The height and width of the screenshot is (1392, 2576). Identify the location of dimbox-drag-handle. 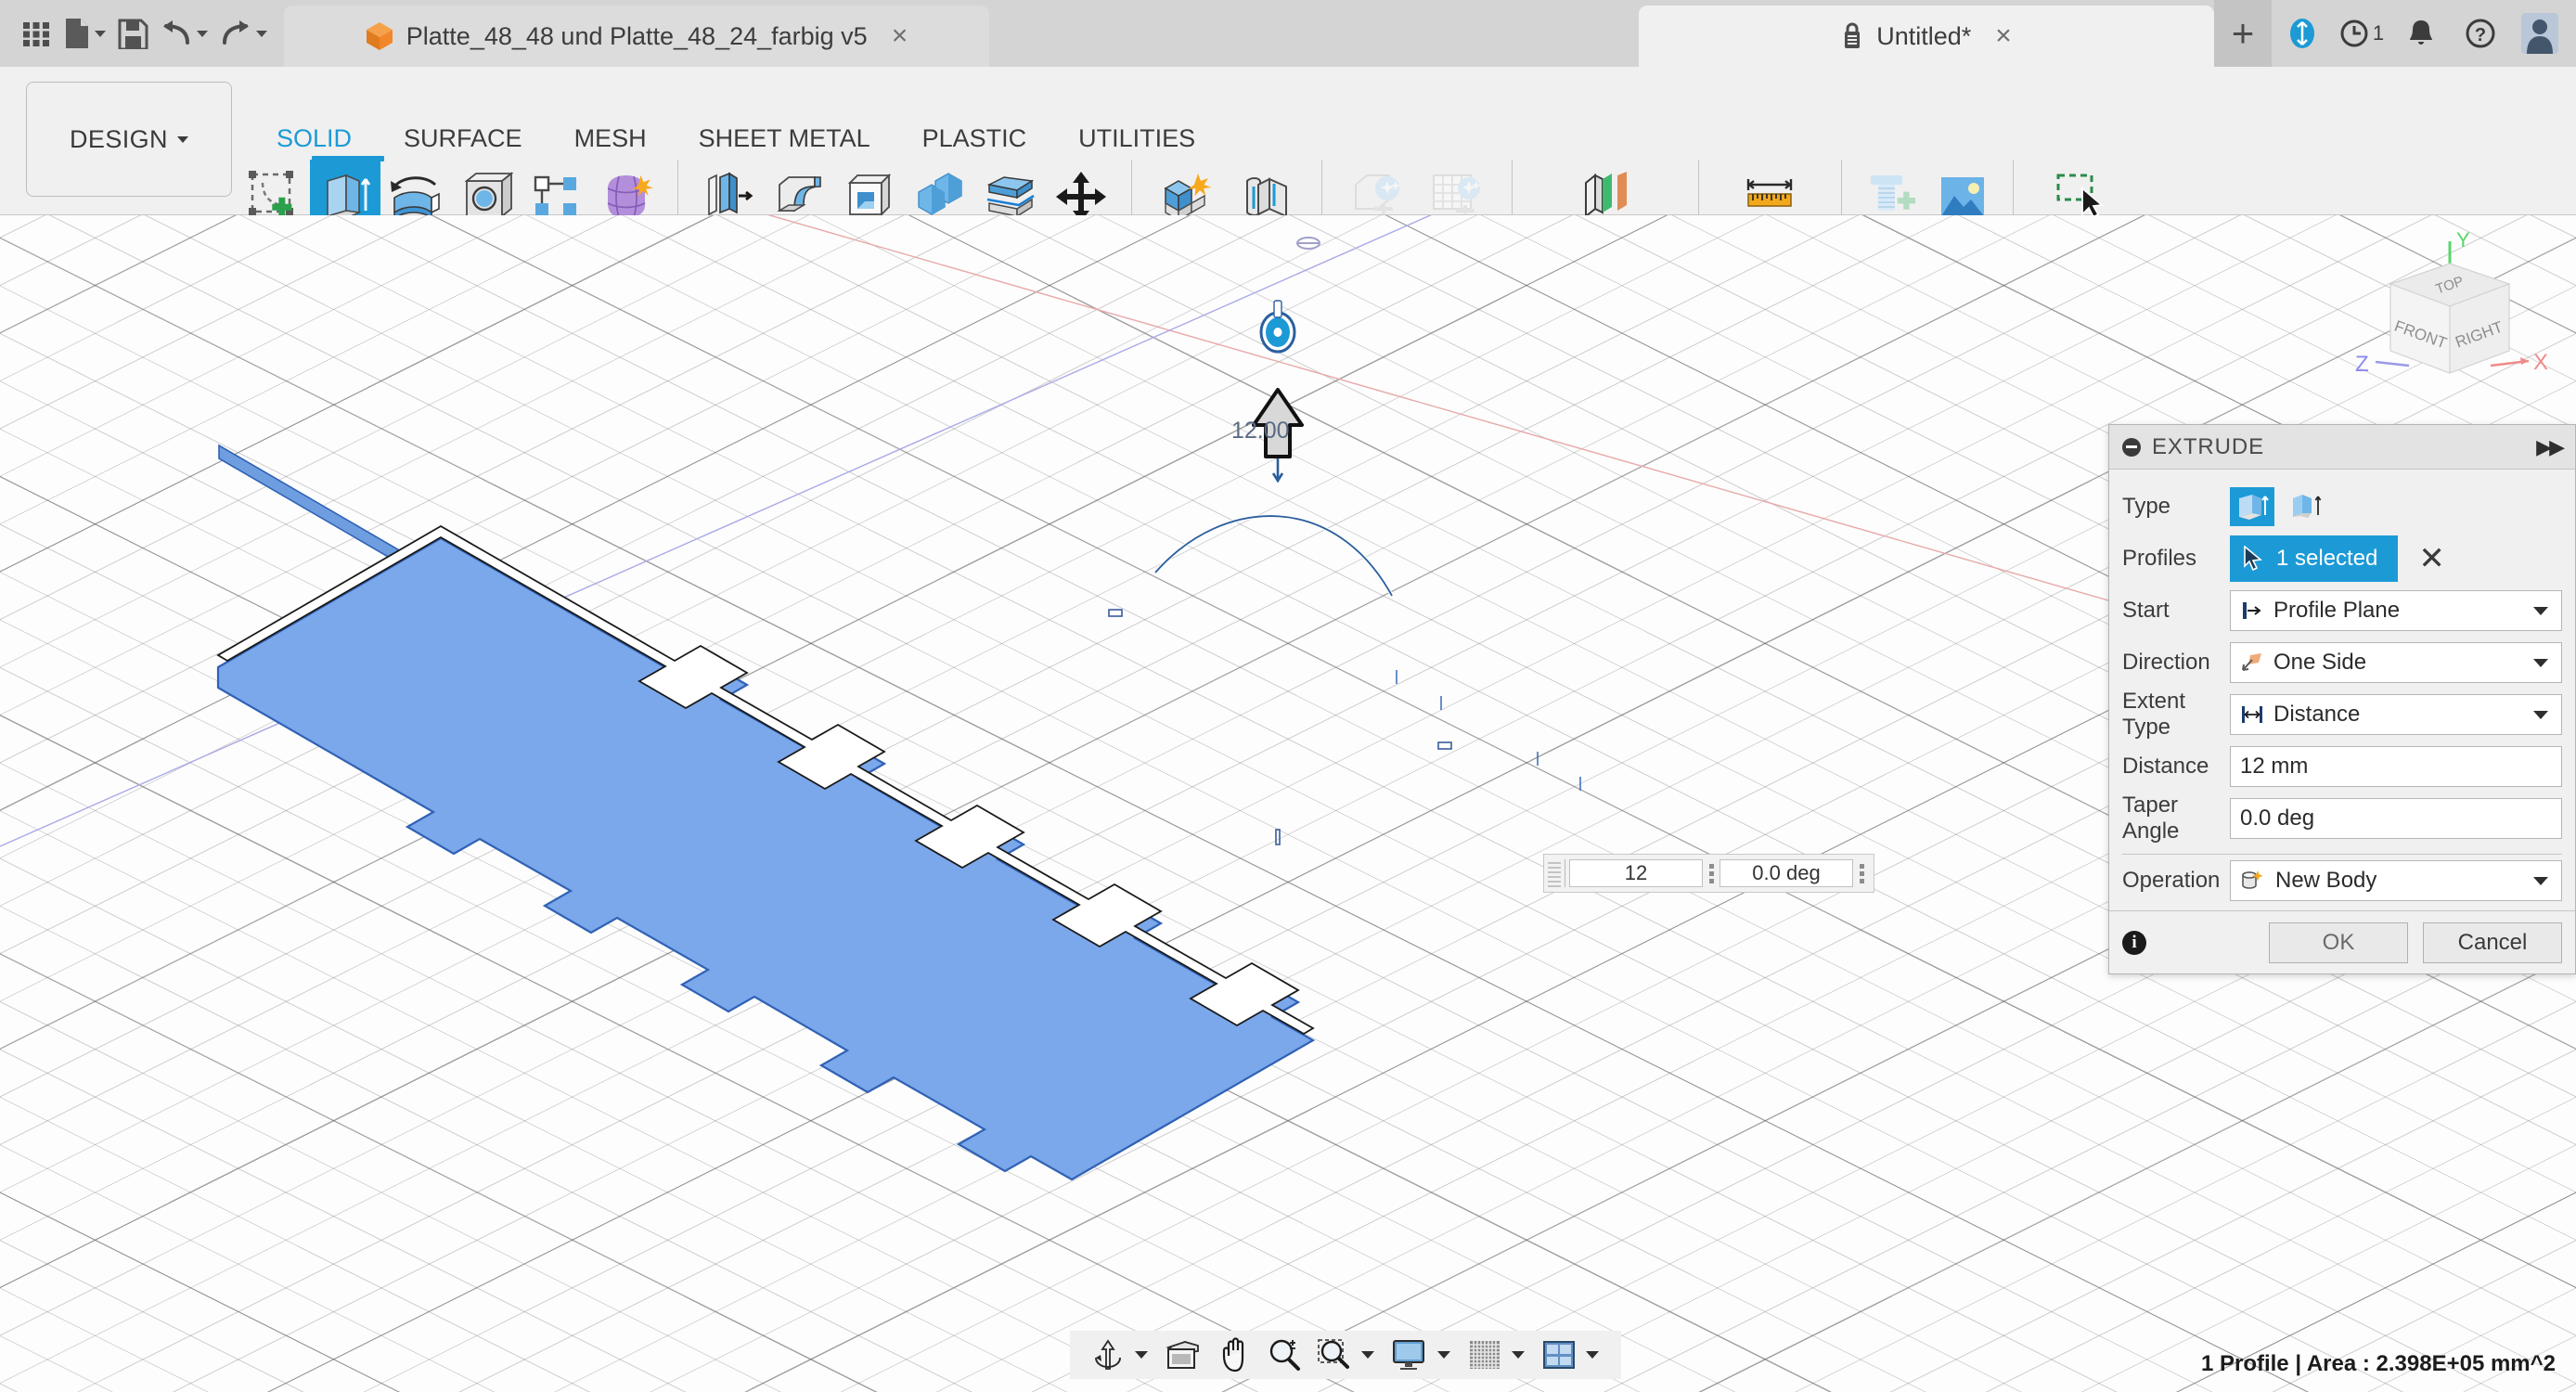
(1554, 873).